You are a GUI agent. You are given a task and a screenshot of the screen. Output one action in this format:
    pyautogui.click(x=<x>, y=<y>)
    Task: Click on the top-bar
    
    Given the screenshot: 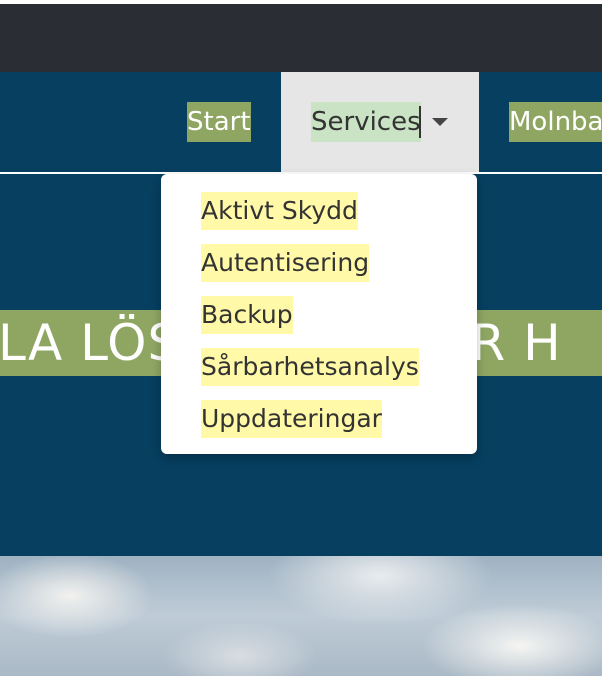 What is the action you would take?
    pyautogui.click(x=301, y=36)
    